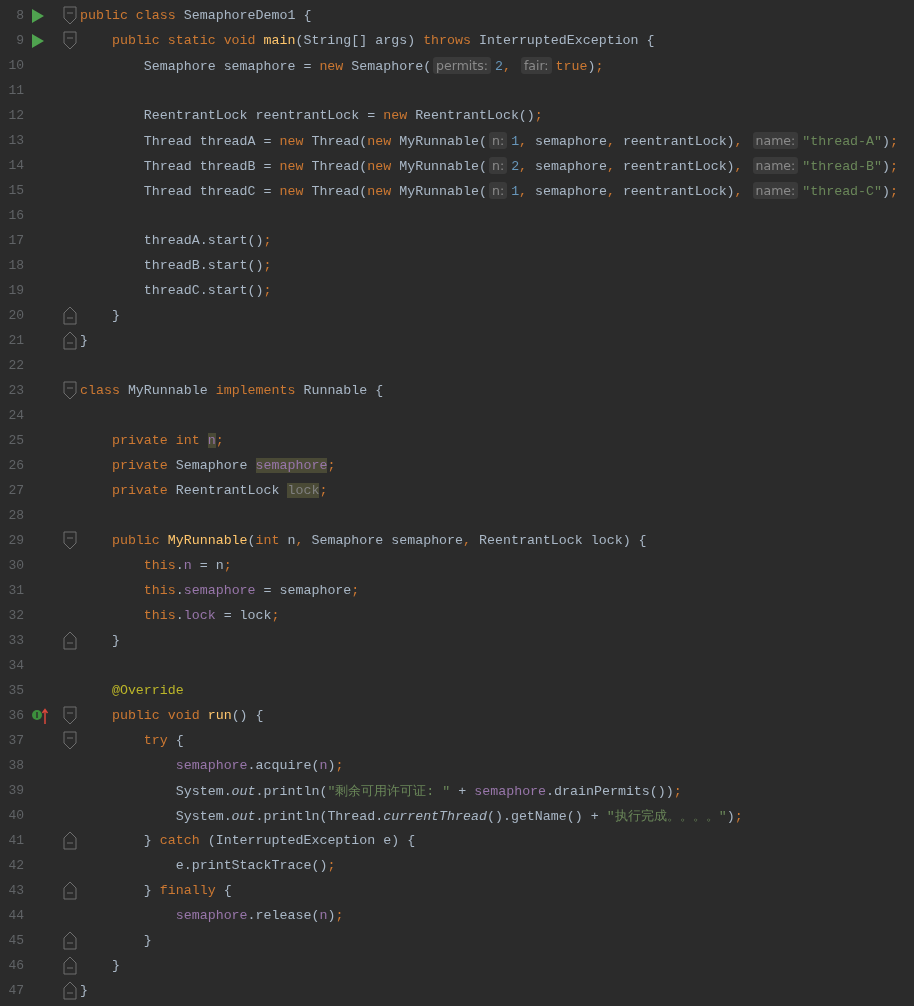  I want to click on line-number: 16, so click(15, 215).